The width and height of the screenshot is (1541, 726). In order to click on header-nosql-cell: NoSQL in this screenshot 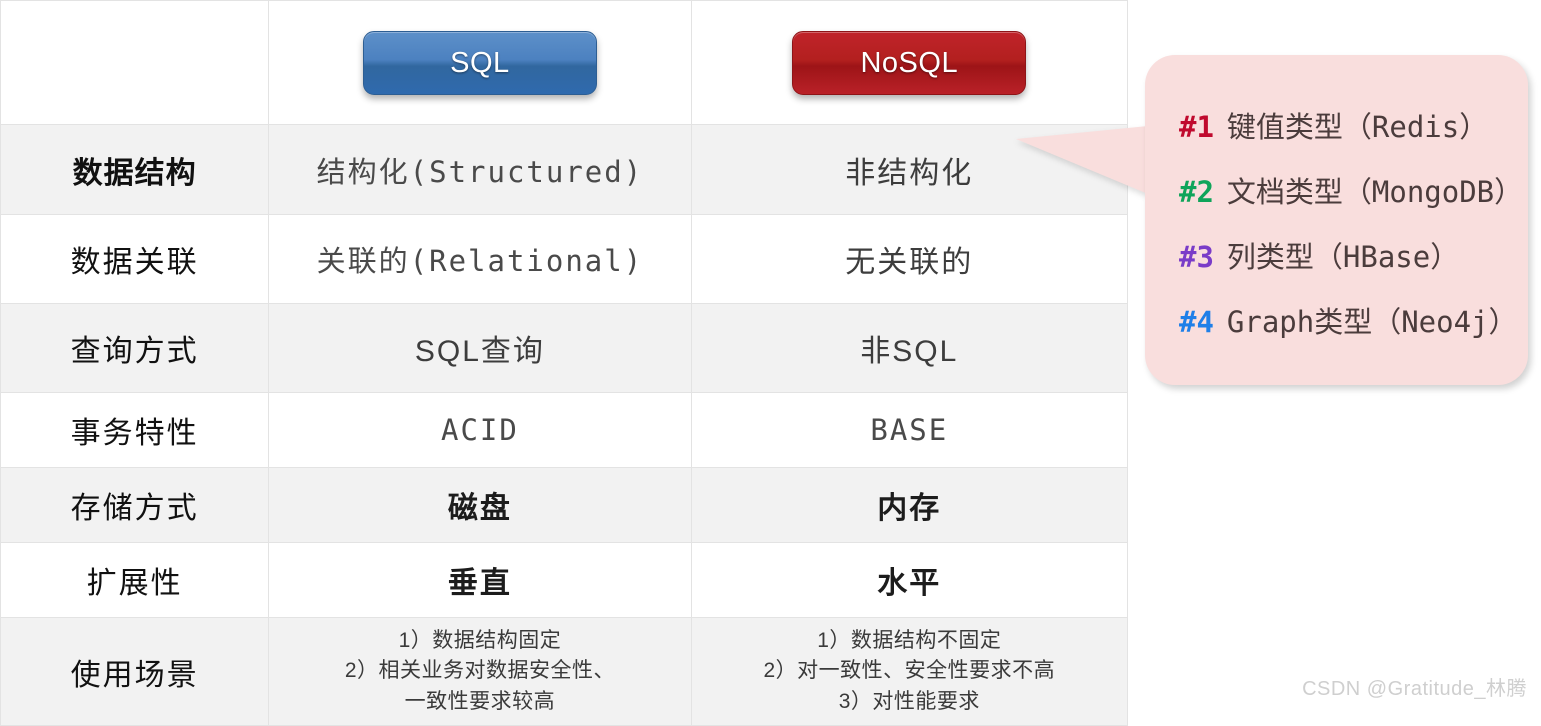, I will do `click(909, 62)`.